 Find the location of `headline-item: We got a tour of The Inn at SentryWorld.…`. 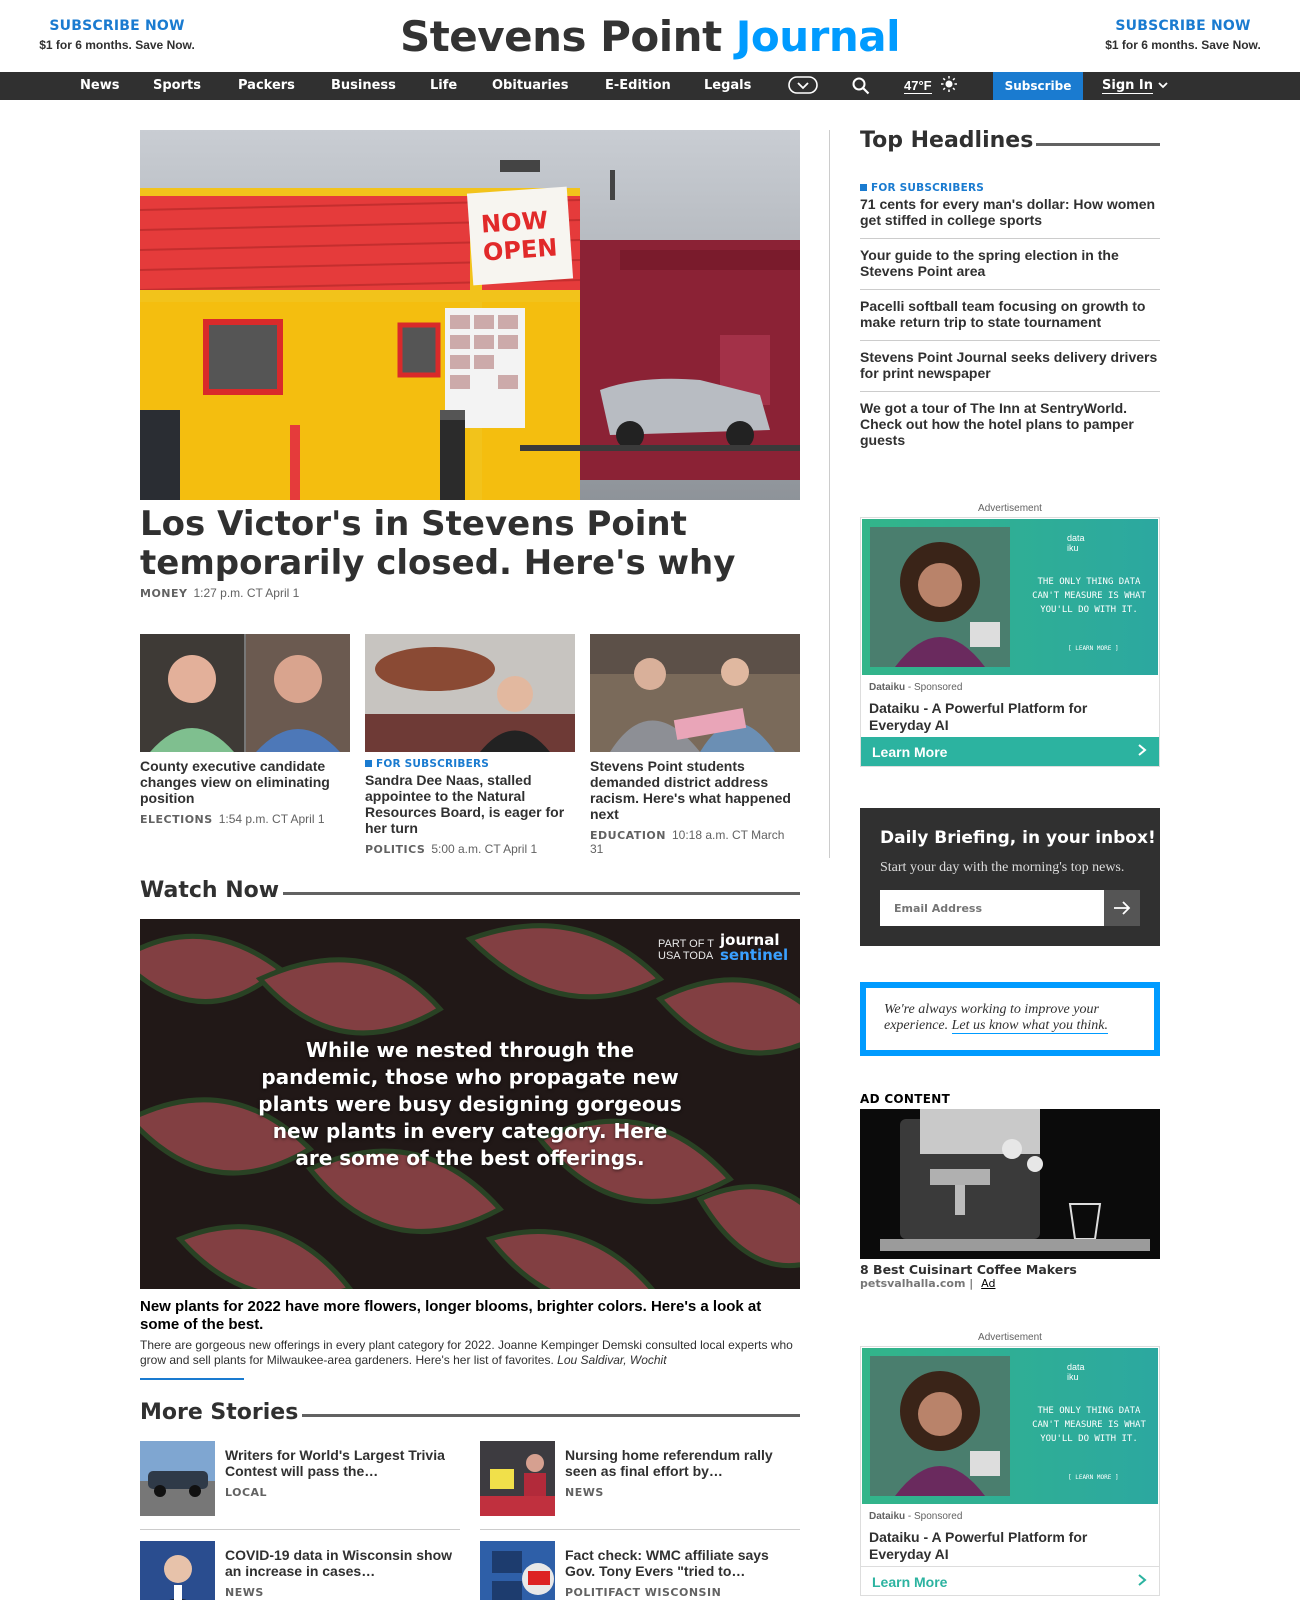

headline-item: We got a tour of The Inn at SentryWorld.… is located at coordinates (1010, 425).